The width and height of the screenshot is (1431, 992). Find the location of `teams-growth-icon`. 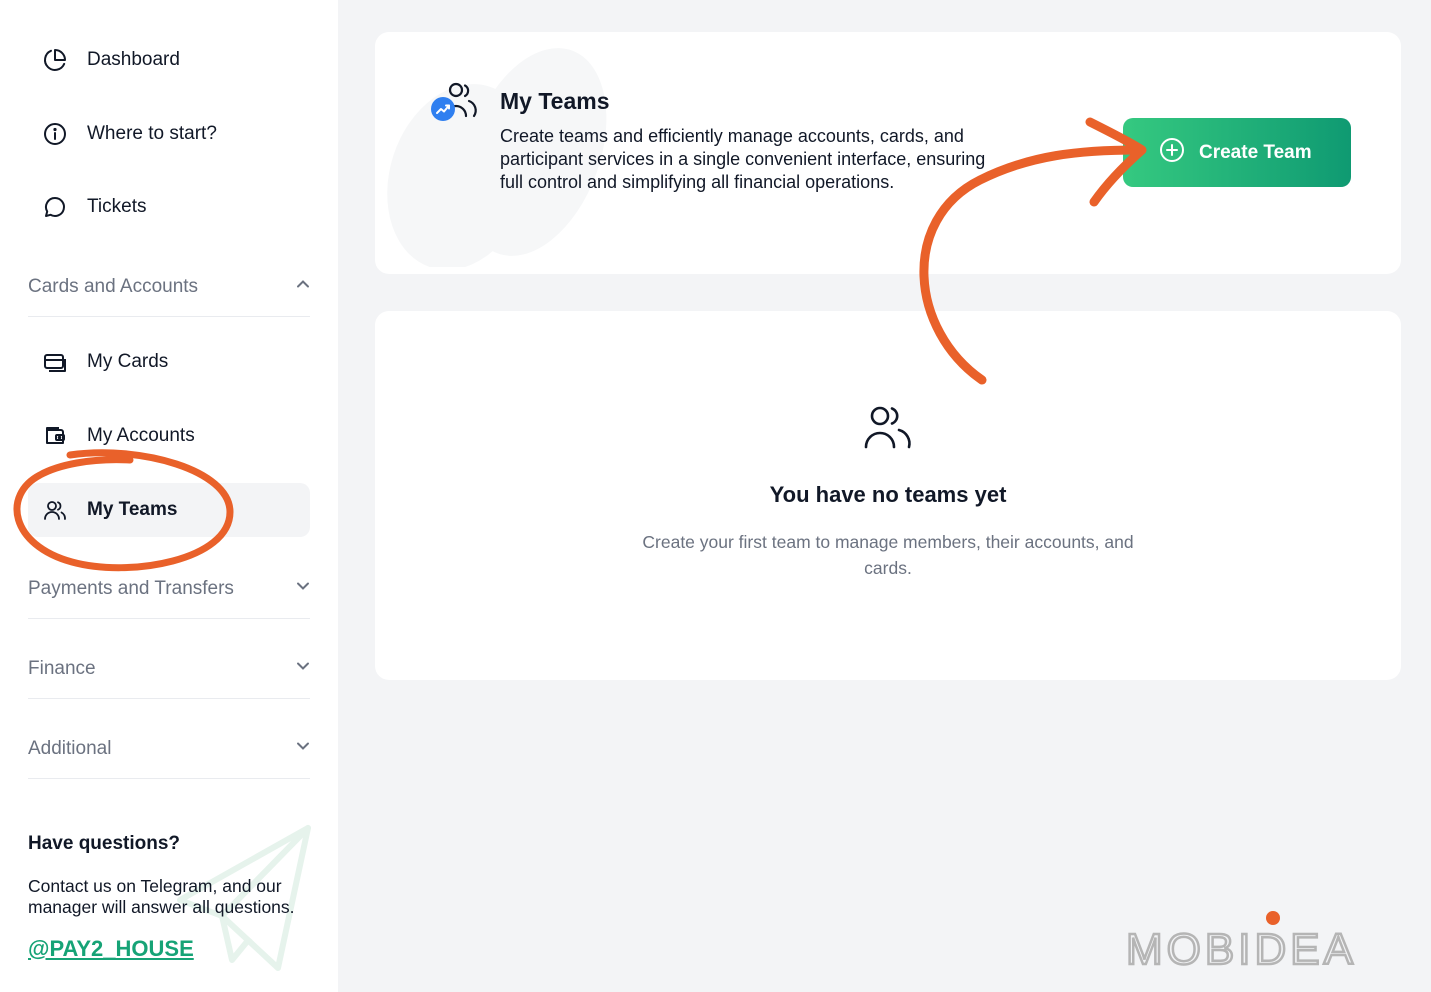

teams-growth-icon is located at coordinates (454, 103).